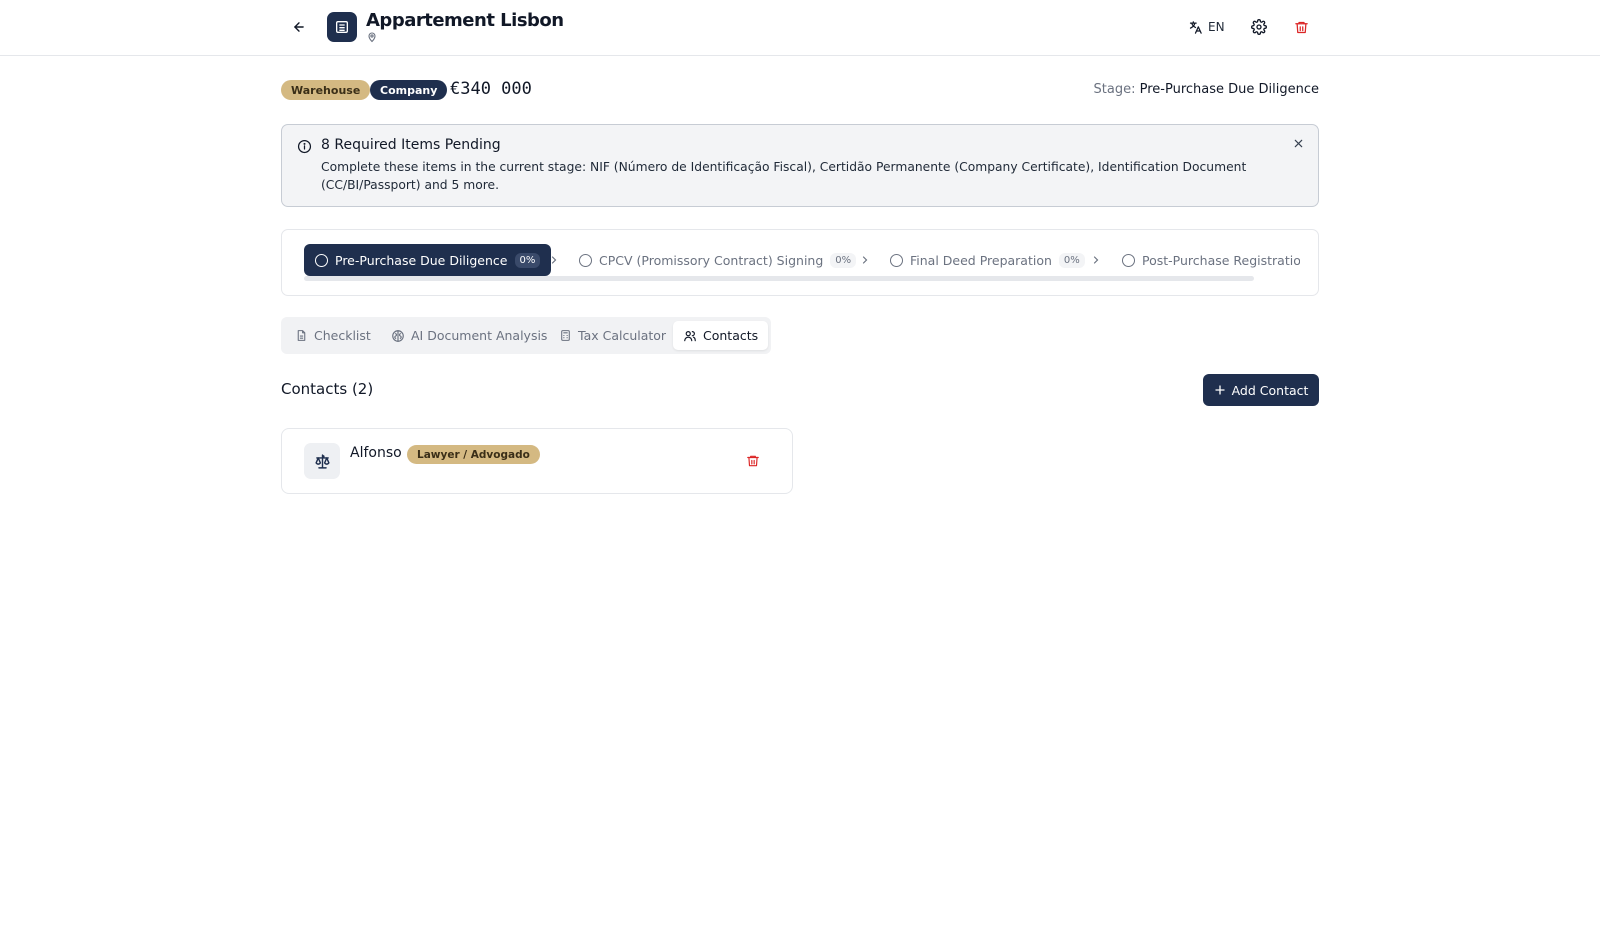 The width and height of the screenshot is (1600, 928). Describe the element at coordinates (491, 89) in the screenshot. I see `property-price: €340 000` at that location.